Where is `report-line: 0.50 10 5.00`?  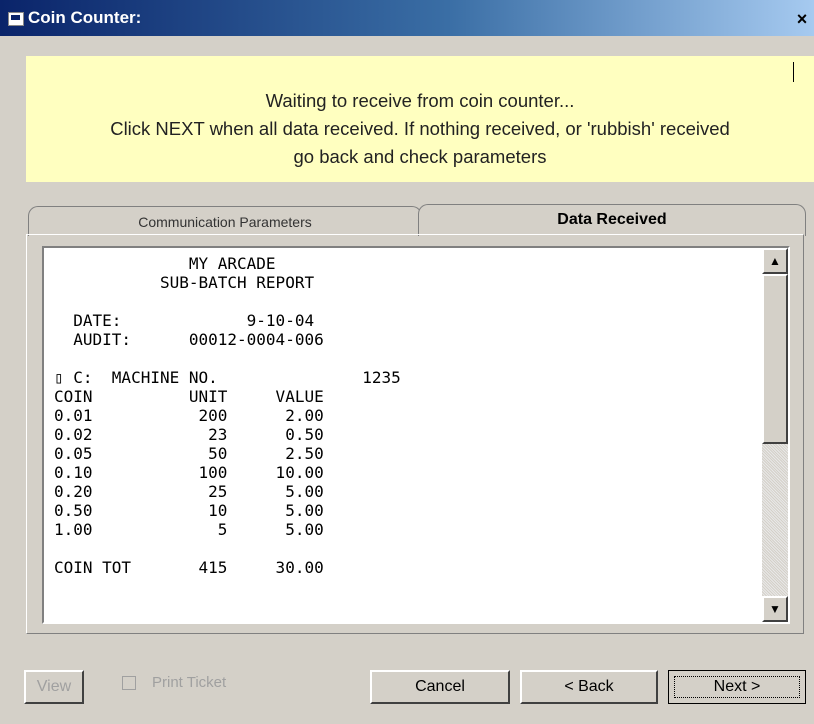
report-line: 0.50 10 5.00 is located at coordinates (189, 510).